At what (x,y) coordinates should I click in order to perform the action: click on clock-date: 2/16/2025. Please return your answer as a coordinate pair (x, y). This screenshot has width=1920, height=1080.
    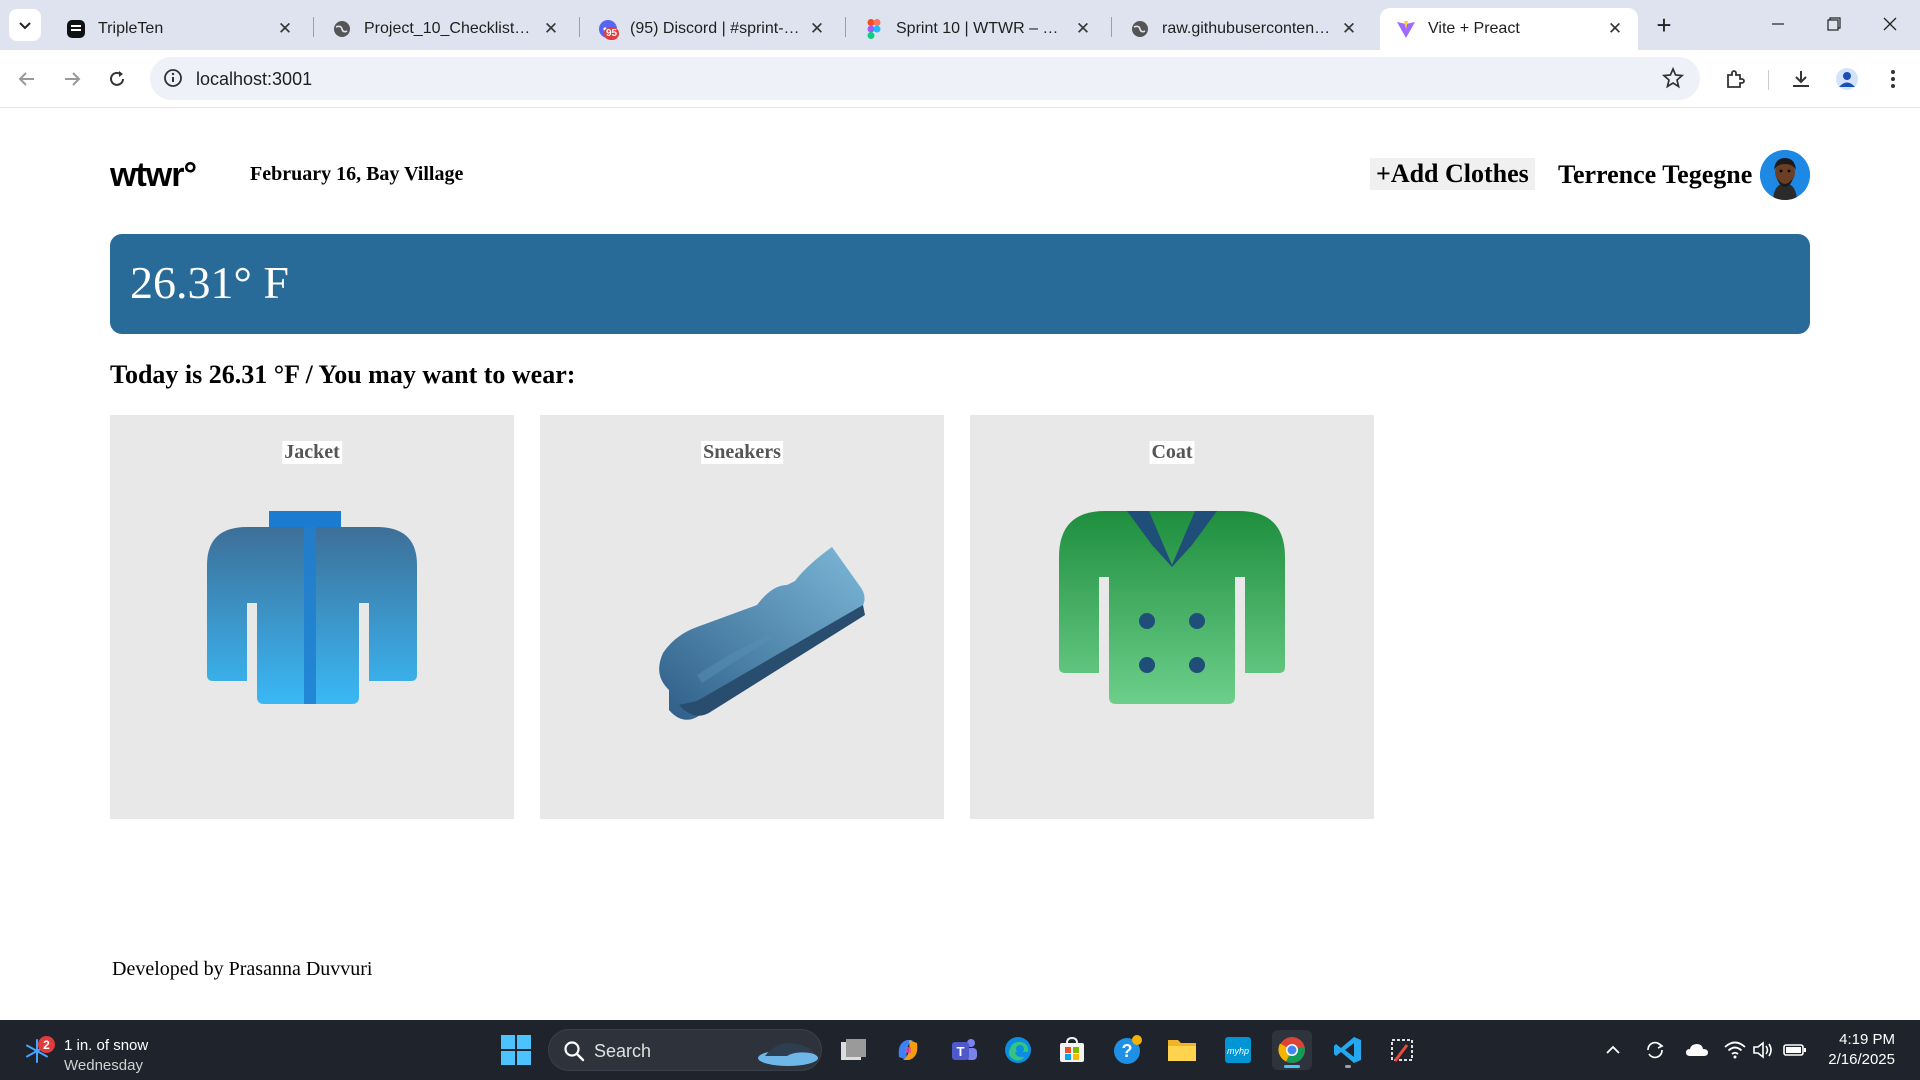
    Looking at the image, I should click on (1861, 1059).